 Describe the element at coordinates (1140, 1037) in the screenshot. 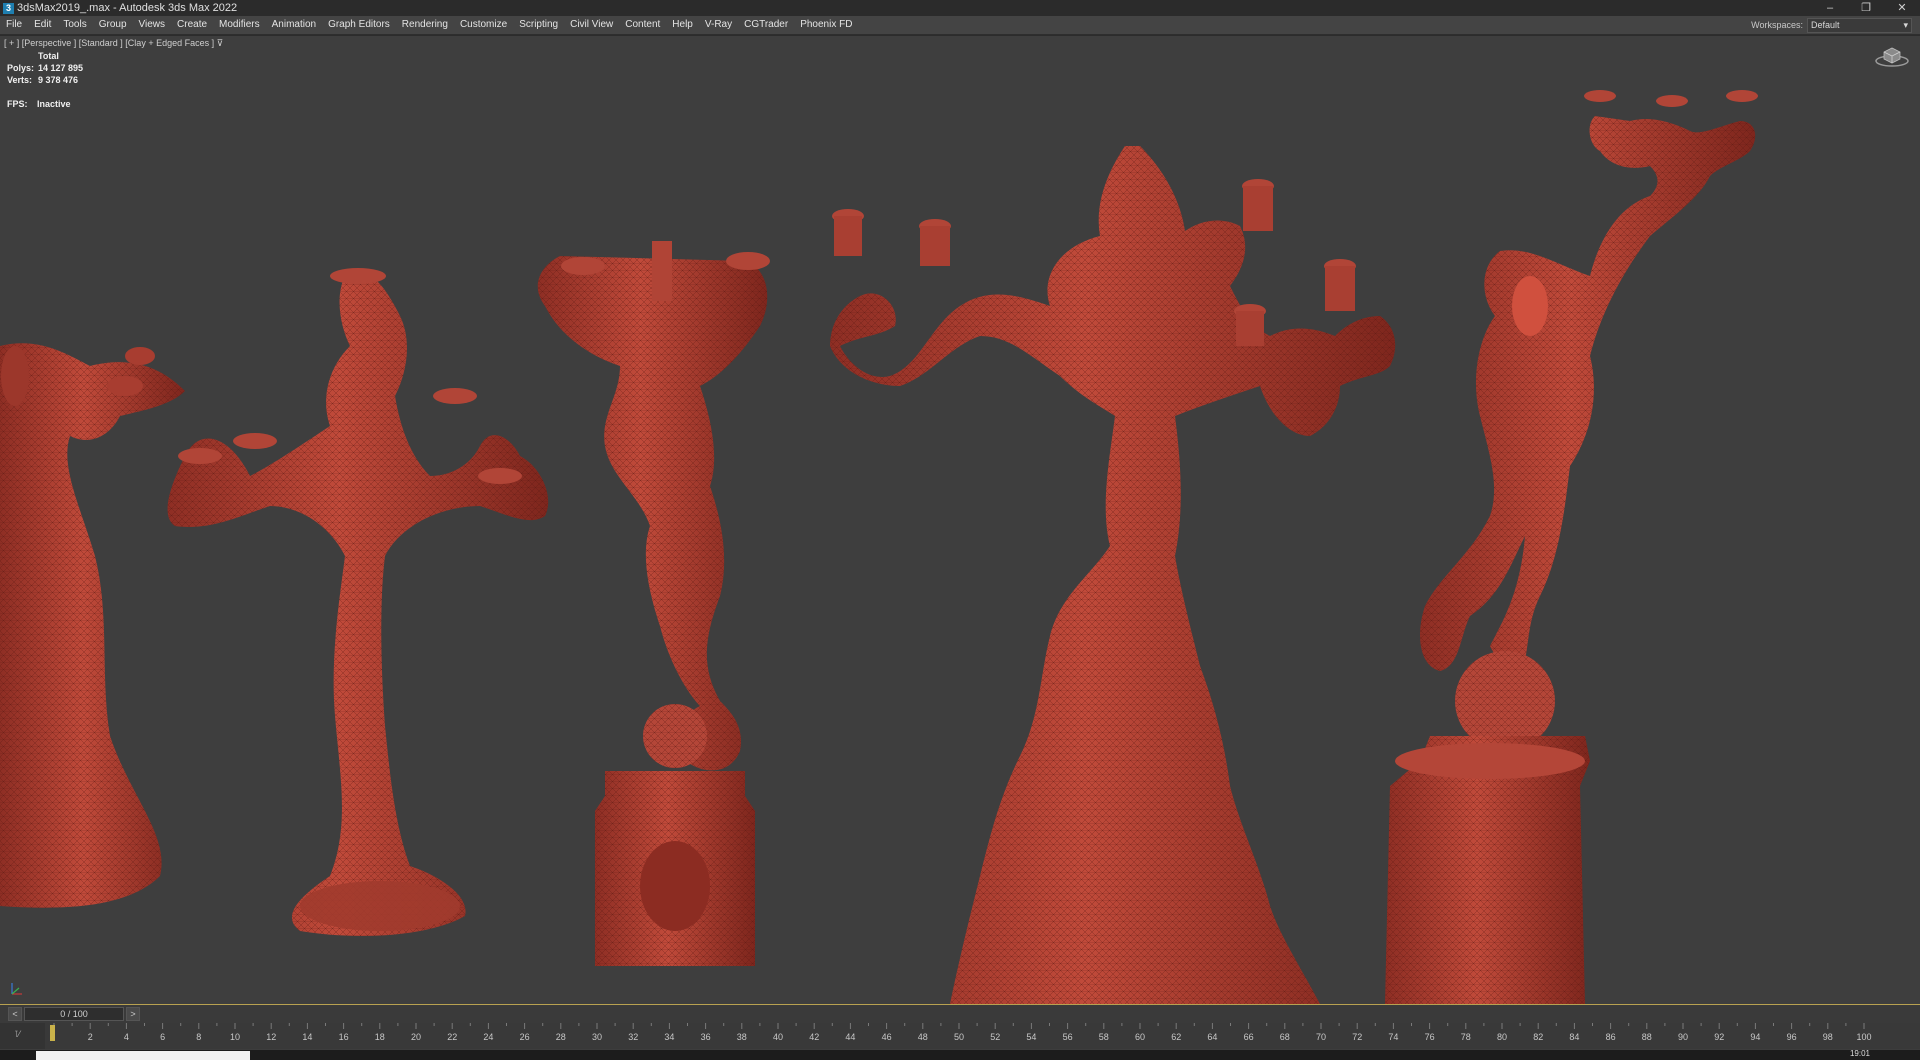

I see `trackbar-tick-label: 60` at that location.